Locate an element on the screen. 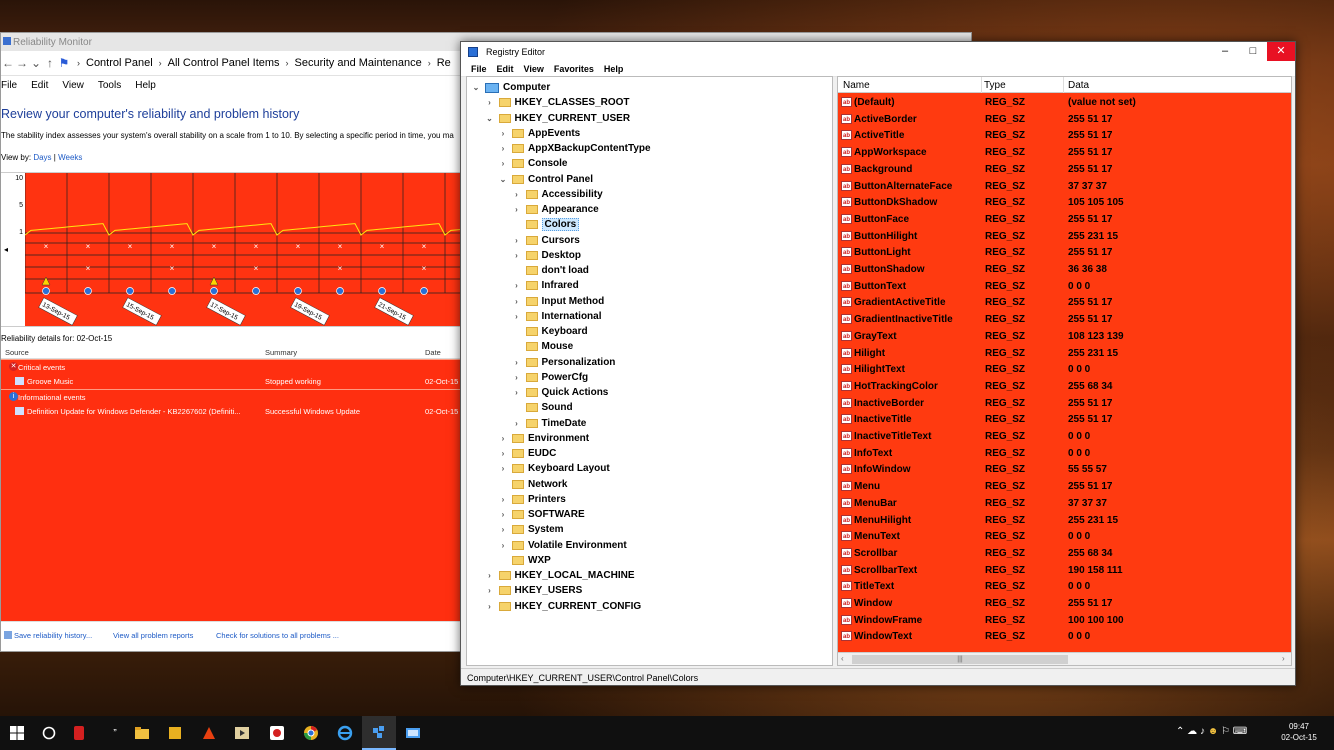 The height and width of the screenshot is (750, 1334). menu-help: Help is located at coordinates (145, 85).